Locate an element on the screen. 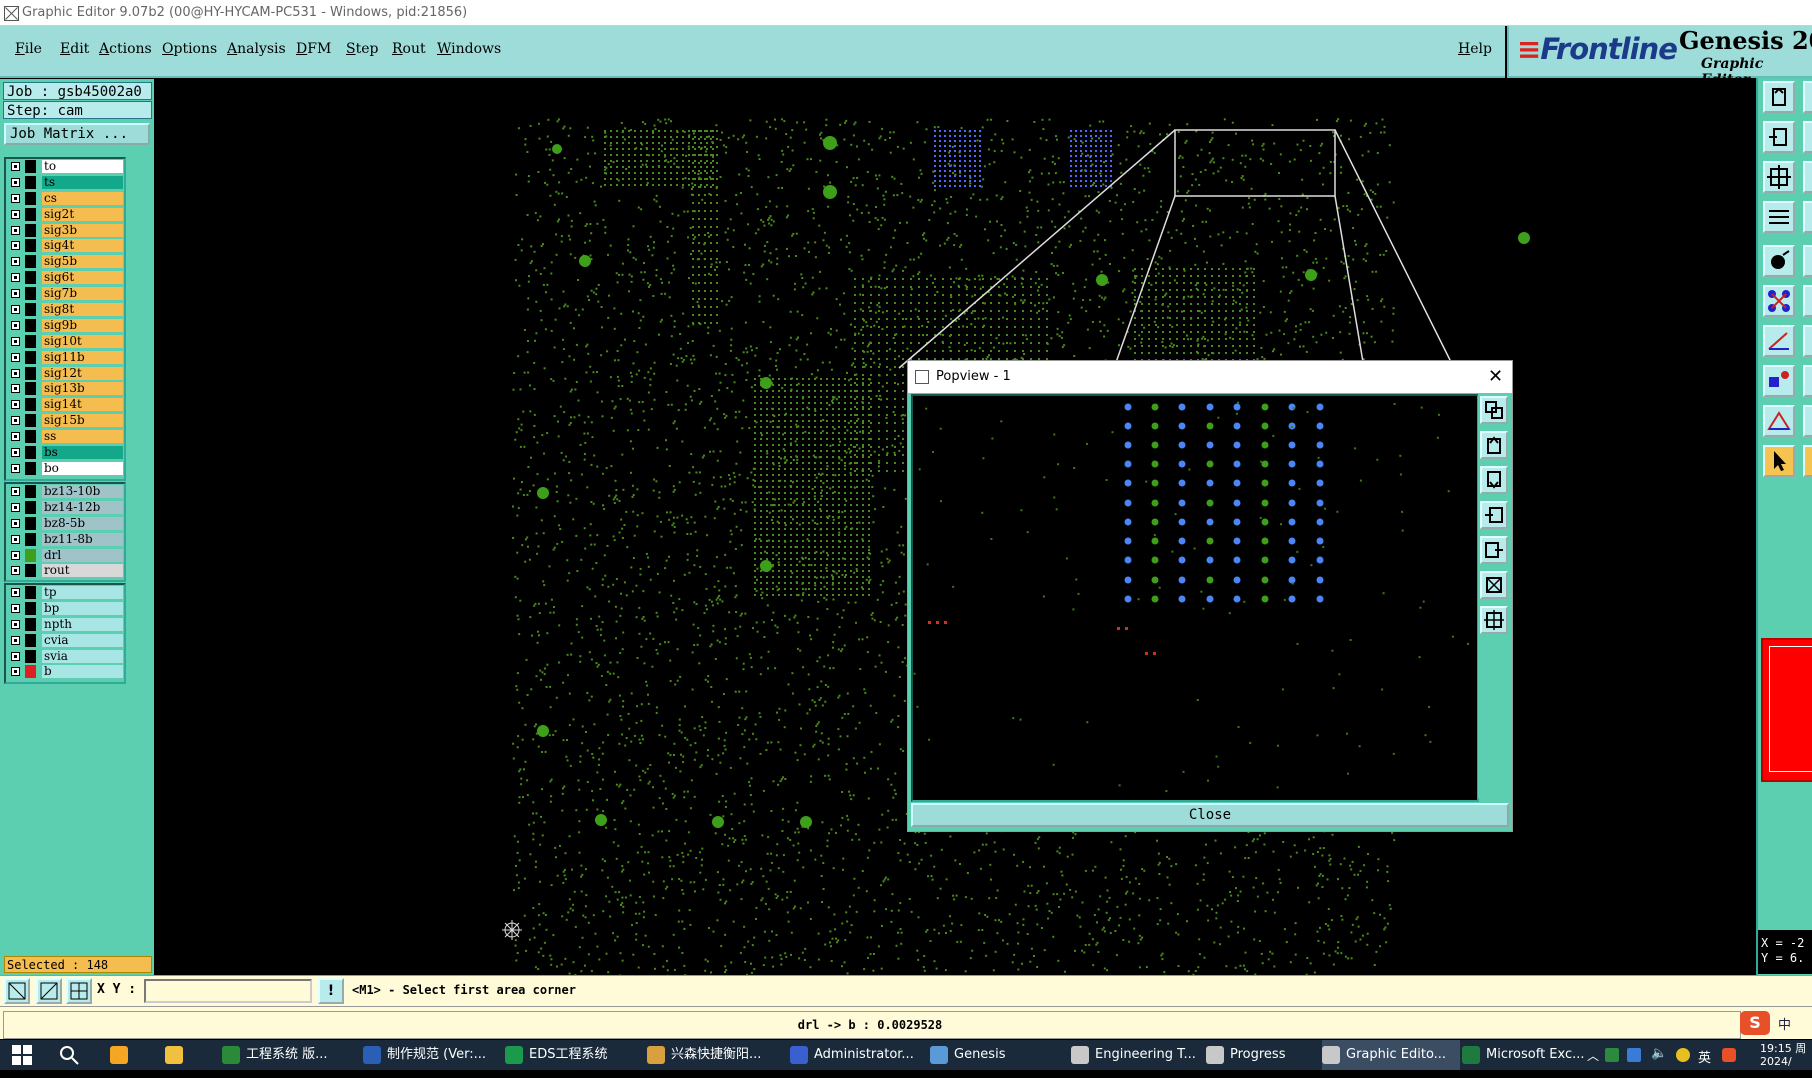 The image size is (1812, 1078). tray-sogou-icon is located at coordinates (1729, 1055).